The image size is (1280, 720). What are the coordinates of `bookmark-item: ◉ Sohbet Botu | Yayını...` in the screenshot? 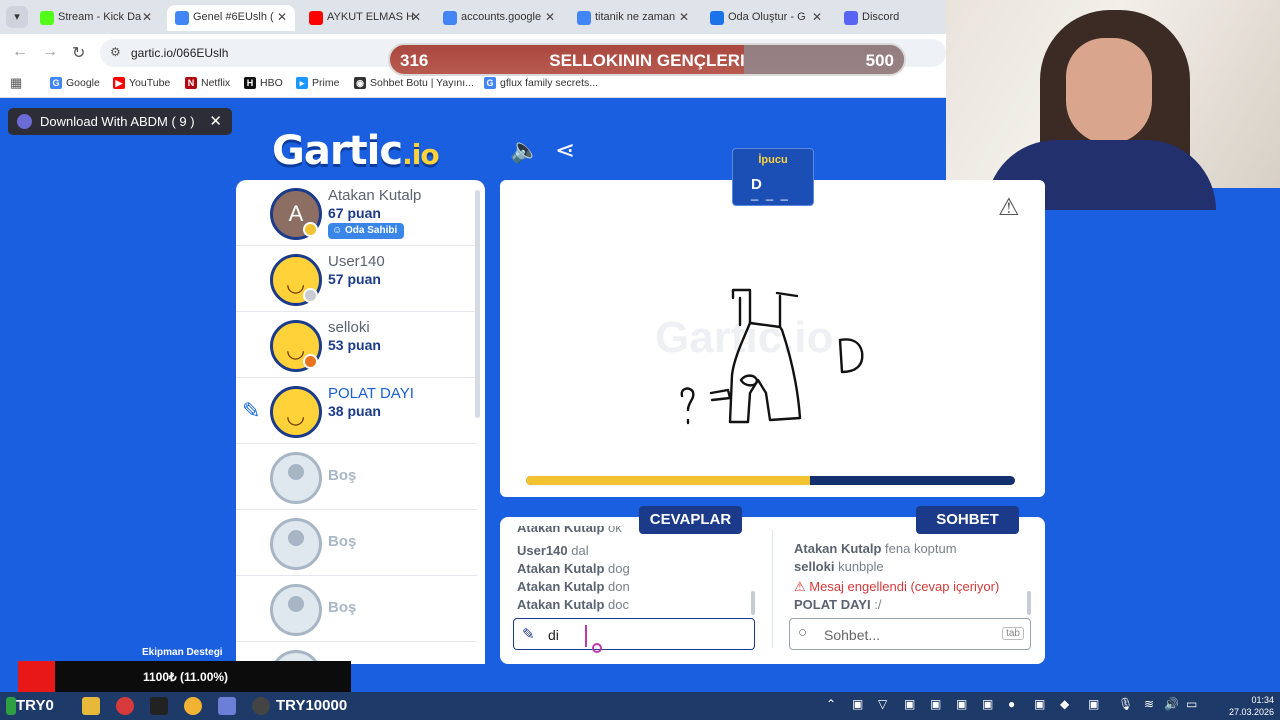 It's located at (414, 83).